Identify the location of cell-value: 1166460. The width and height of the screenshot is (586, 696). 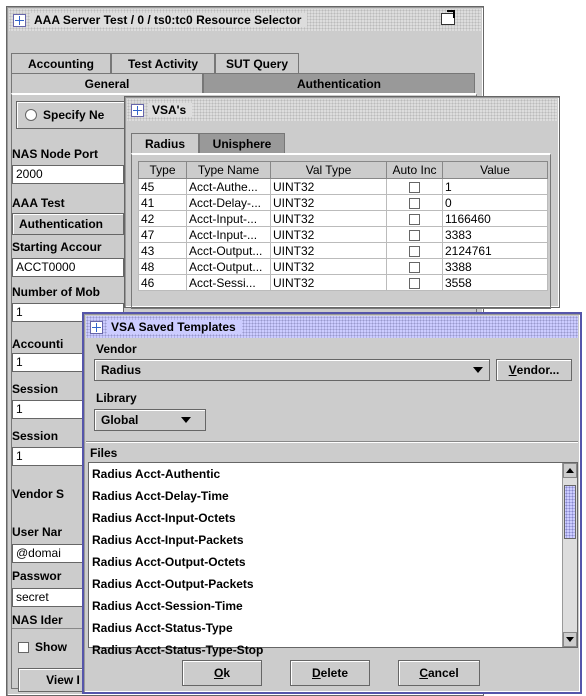
(495, 218).